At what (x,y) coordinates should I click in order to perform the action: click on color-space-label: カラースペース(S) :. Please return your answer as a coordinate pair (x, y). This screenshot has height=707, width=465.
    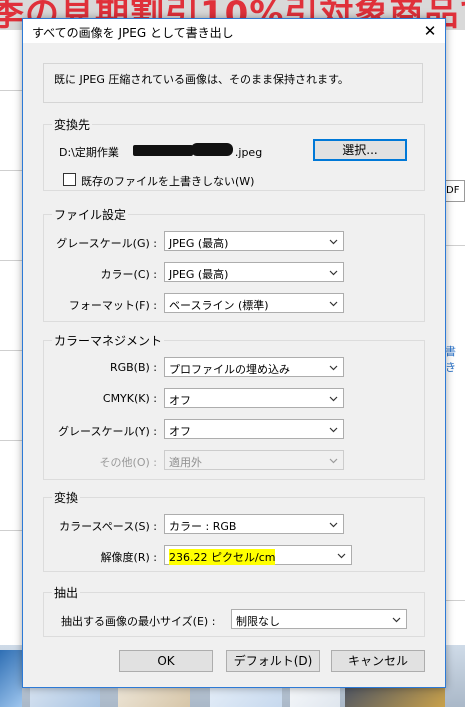
    Looking at the image, I should click on (108, 526).